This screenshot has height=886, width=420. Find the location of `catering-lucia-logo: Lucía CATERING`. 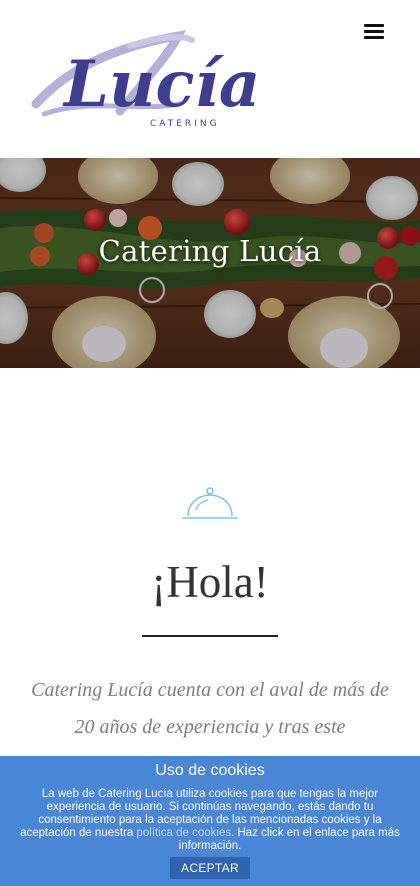

catering-lucia-logo: Lucía CATERING is located at coordinates (156, 80).